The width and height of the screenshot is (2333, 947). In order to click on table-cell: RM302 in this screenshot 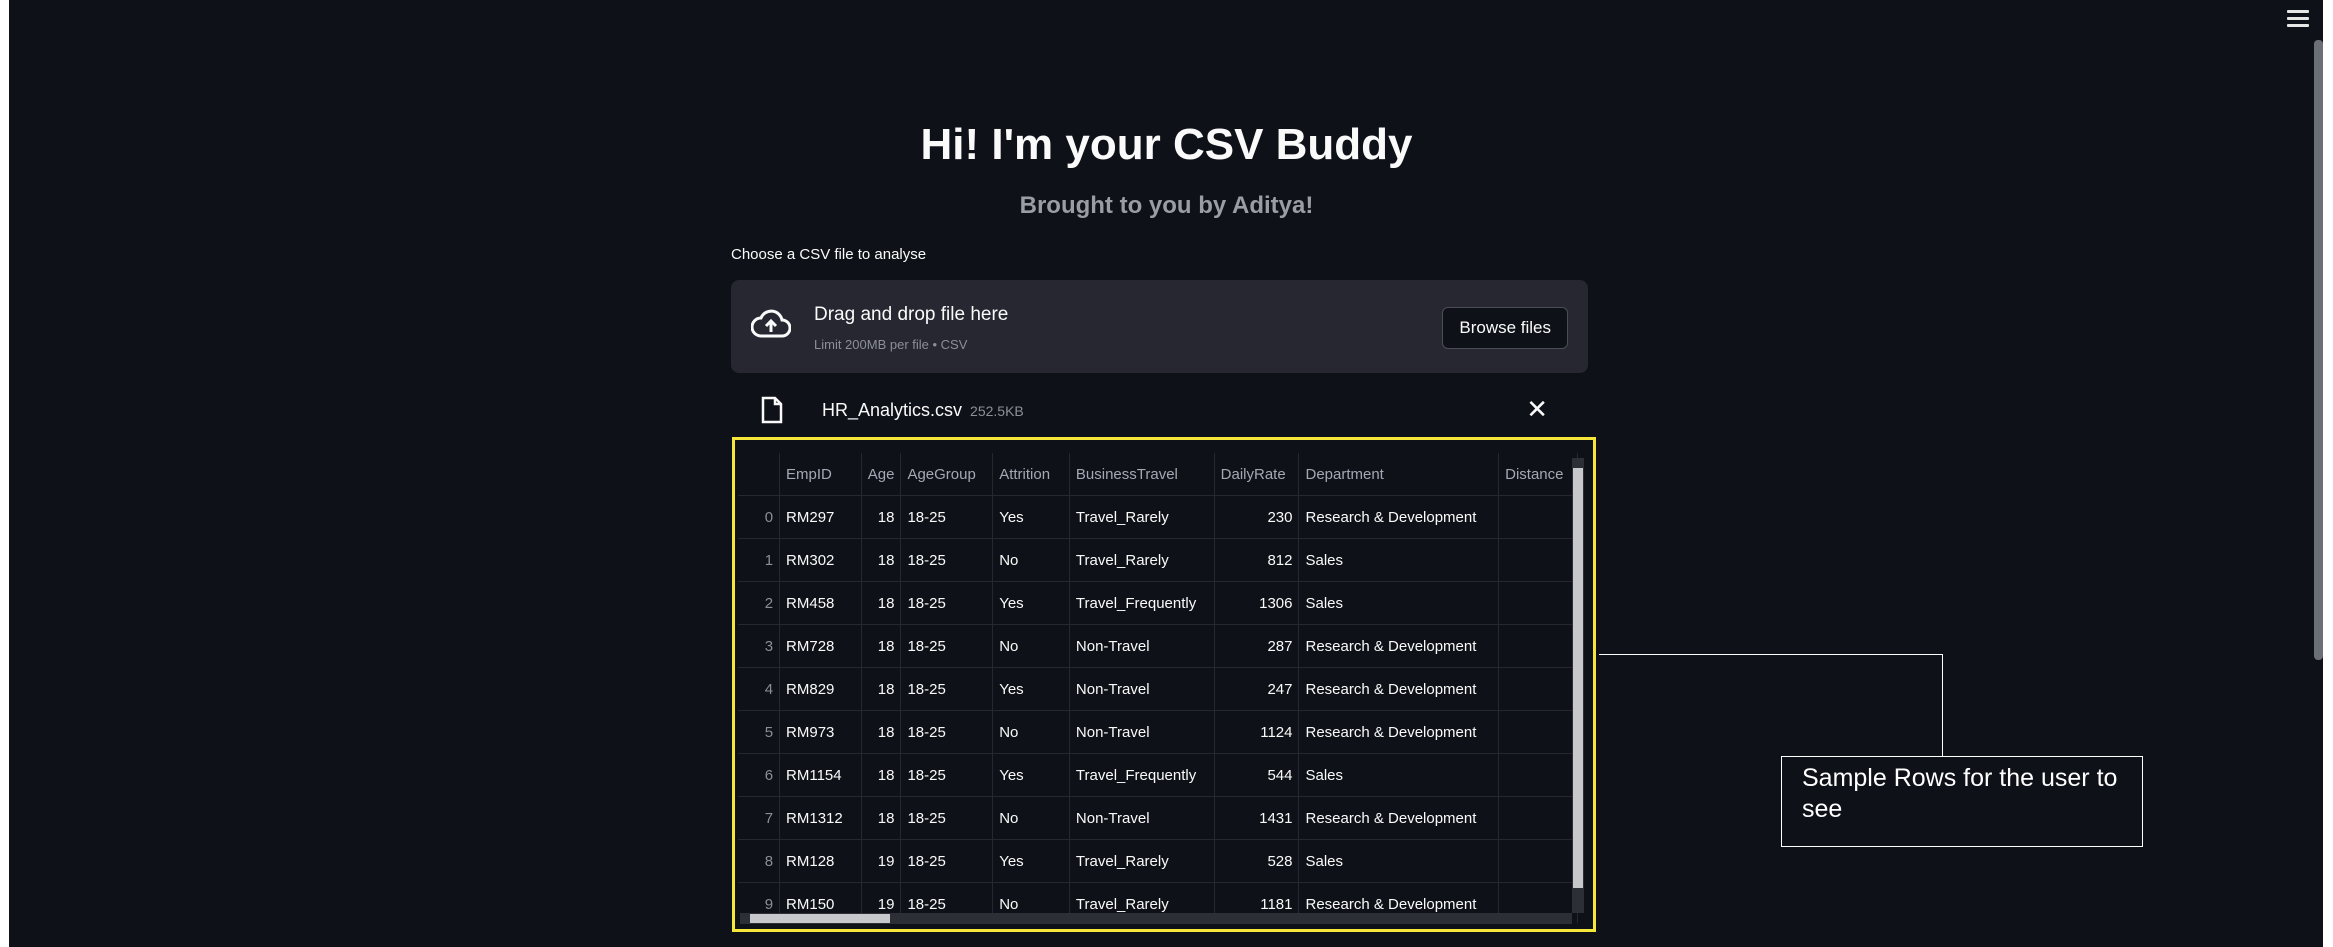, I will do `click(820, 560)`.